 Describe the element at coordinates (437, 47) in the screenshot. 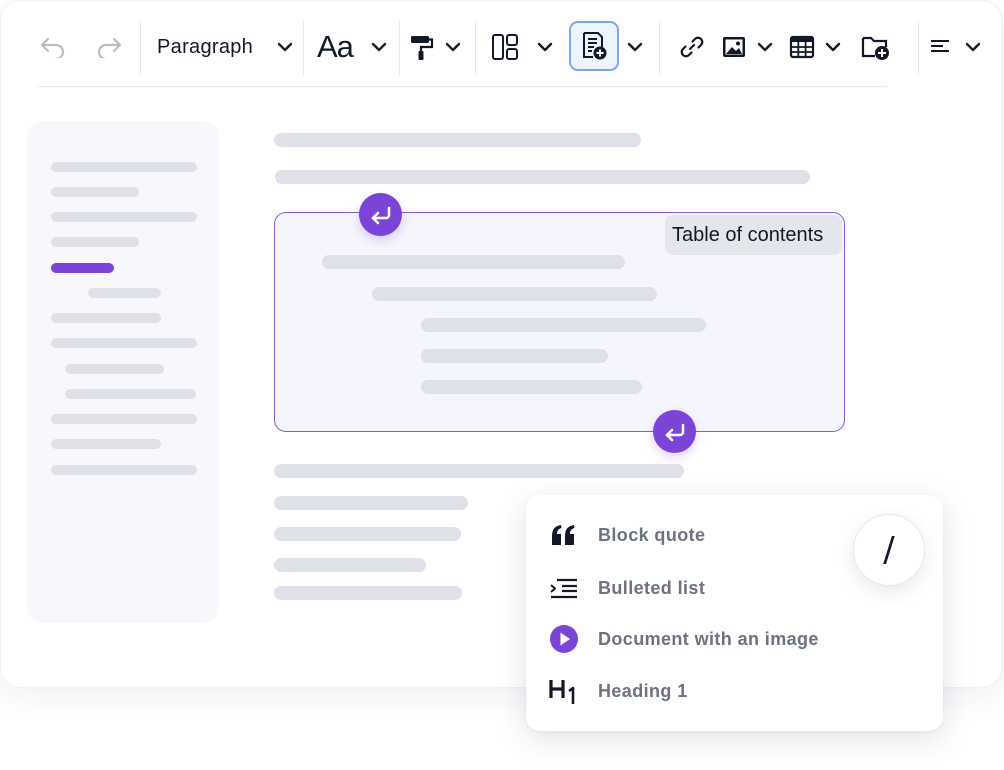

I see `format-painter-dropdown` at that location.